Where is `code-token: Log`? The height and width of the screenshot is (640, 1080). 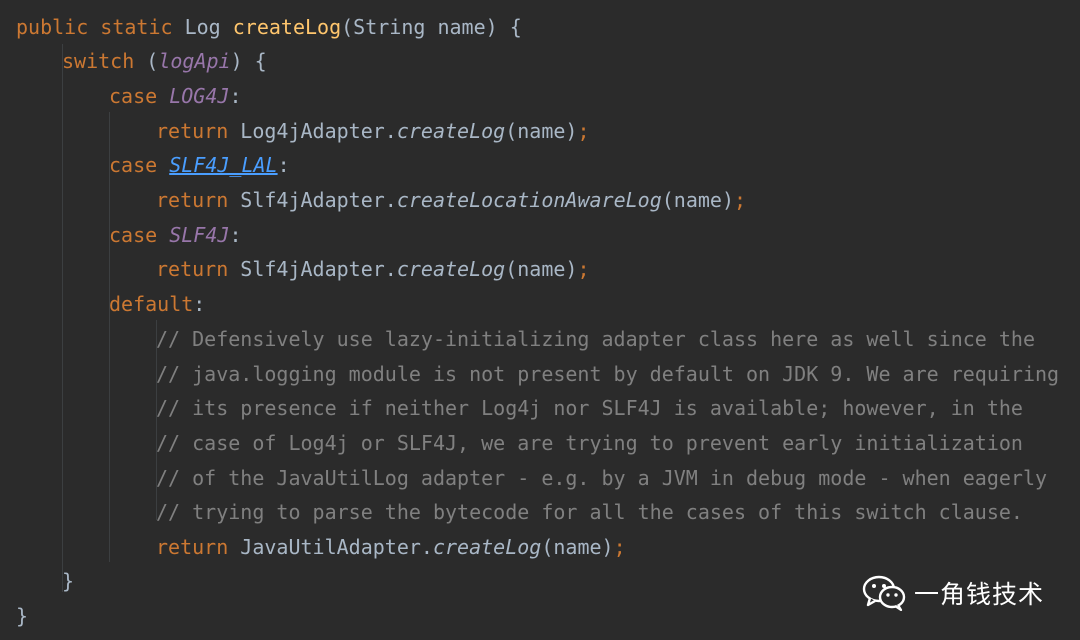
code-token: Log is located at coordinates (208, 27).